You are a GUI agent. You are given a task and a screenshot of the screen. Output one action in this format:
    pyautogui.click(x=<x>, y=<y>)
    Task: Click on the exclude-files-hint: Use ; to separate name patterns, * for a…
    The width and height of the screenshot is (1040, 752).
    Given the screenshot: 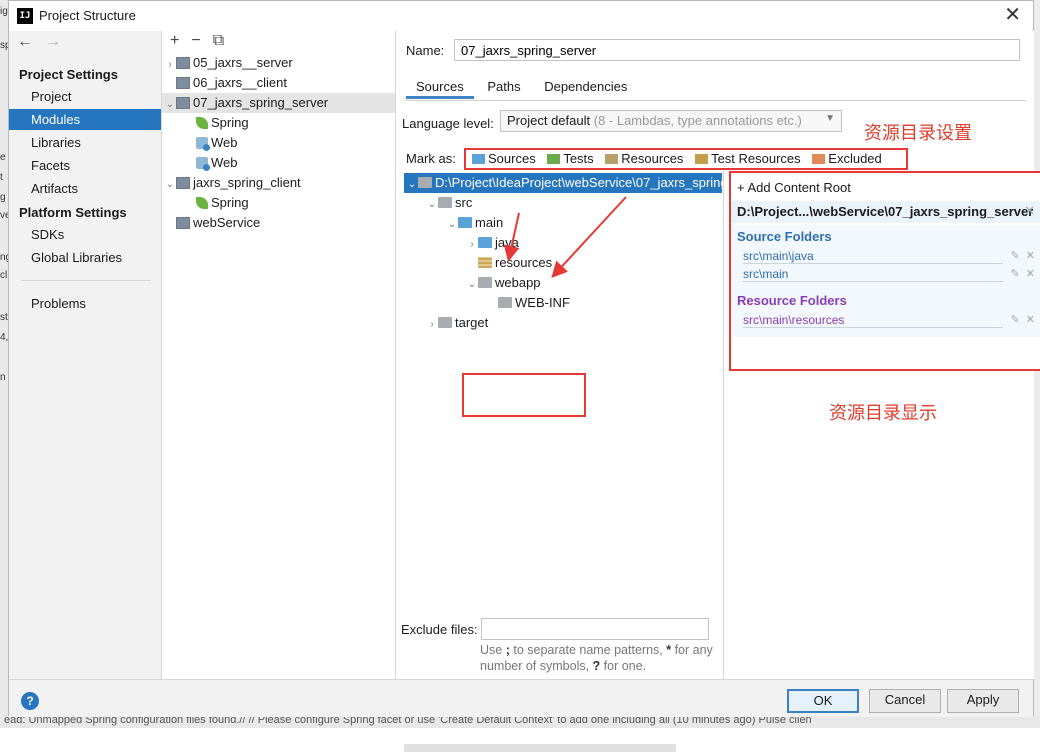 What is the action you would take?
    pyautogui.click(x=596, y=658)
    